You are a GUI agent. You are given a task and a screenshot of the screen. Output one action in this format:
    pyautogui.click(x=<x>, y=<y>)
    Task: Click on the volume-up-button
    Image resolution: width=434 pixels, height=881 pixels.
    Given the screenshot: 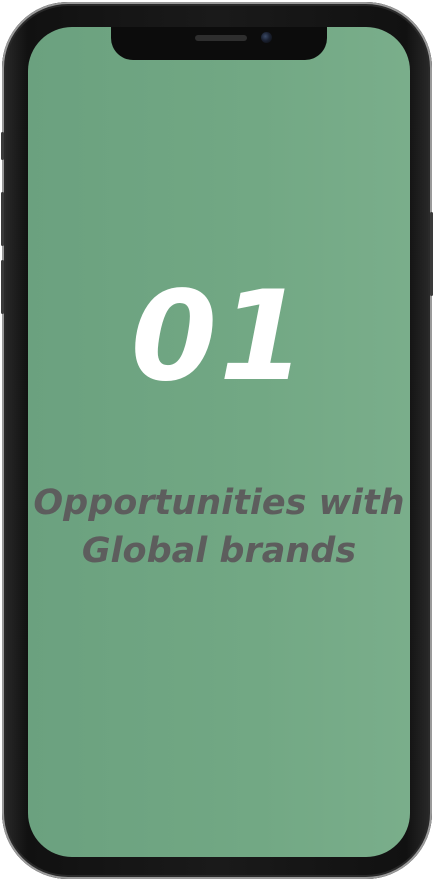 What is the action you would take?
    pyautogui.click(x=2, y=219)
    